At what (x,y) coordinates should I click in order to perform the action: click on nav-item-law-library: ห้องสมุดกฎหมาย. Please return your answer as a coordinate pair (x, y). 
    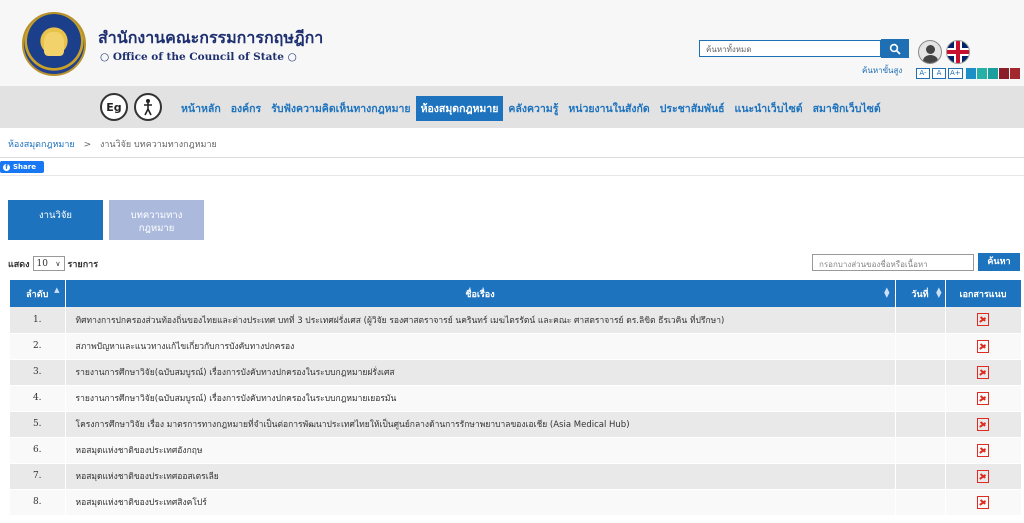
    Looking at the image, I should click on (459, 108).